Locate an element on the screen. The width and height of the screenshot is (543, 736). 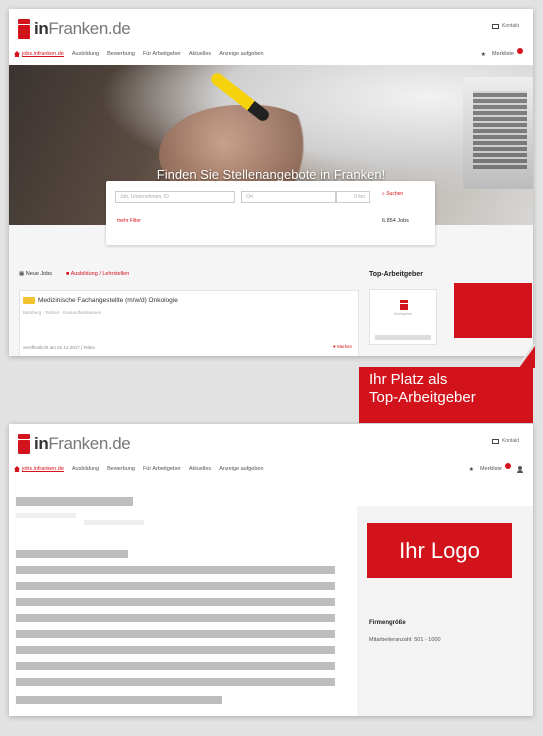
nav-item-aktuelles: Aktuelles is located at coordinates (200, 54).